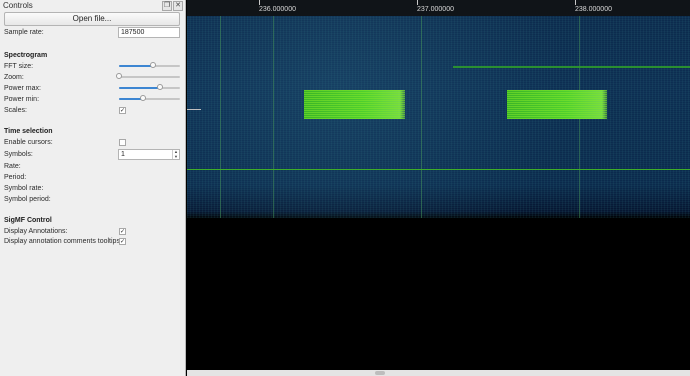  I want to click on spin-arrows-icon: ▲ ▼, so click(175, 154).